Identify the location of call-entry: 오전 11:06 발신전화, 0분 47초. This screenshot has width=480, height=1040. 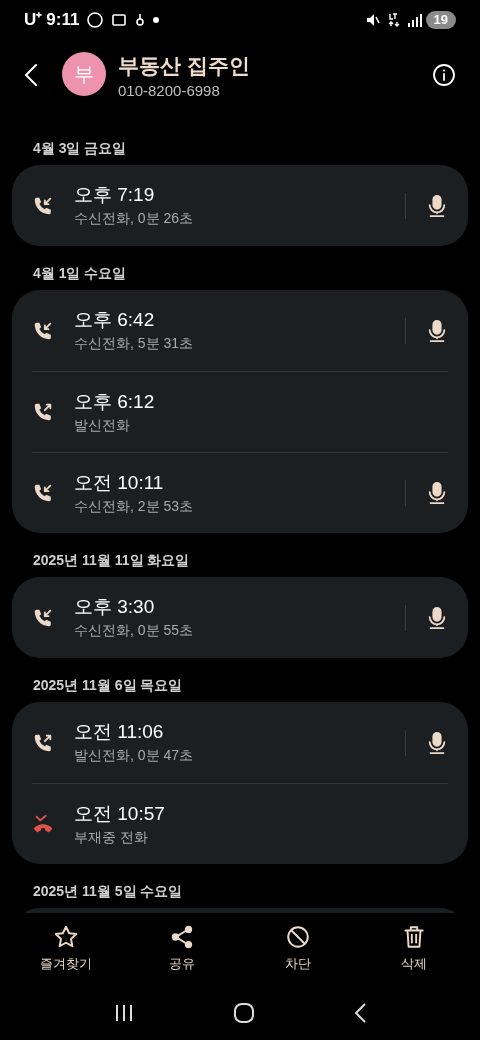
(240, 742).